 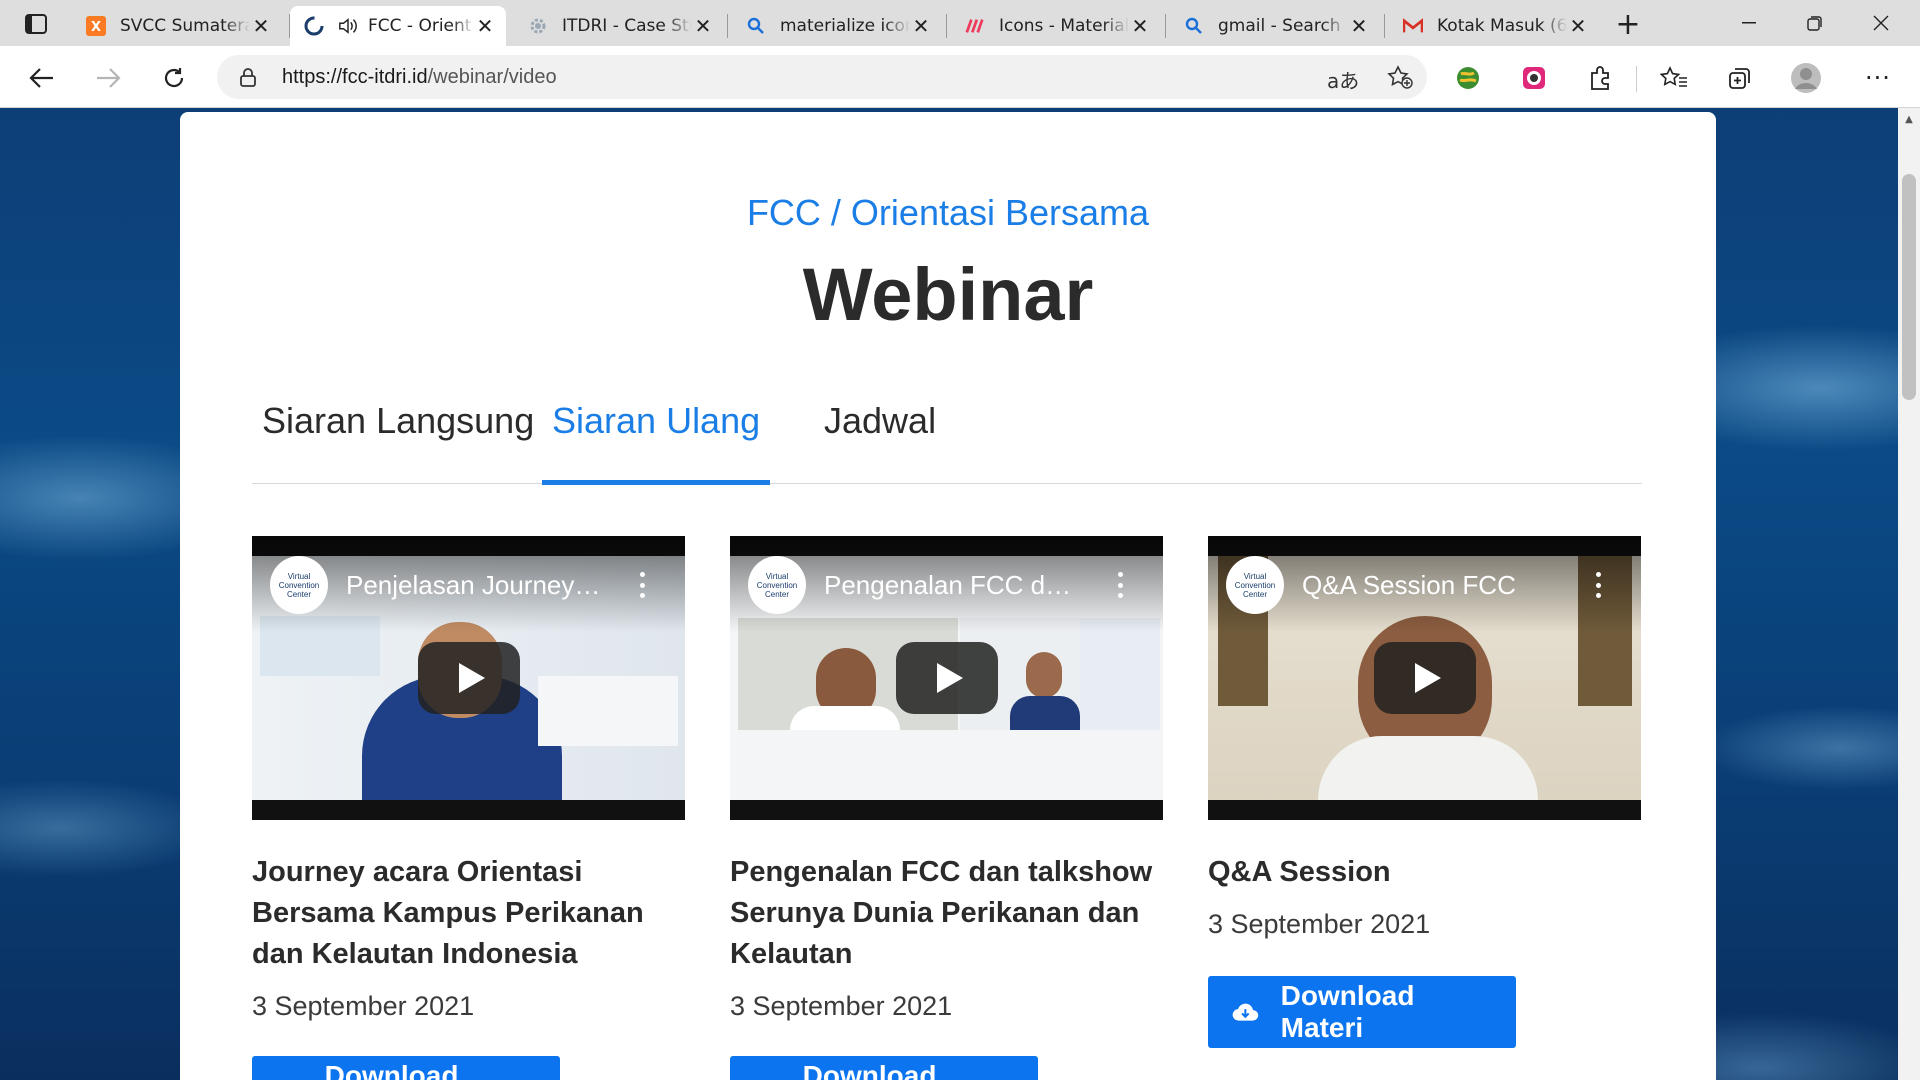 What do you see at coordinates (174, 78) in the screenshot?
I see `reload-button` at bounding box center [174, 78].